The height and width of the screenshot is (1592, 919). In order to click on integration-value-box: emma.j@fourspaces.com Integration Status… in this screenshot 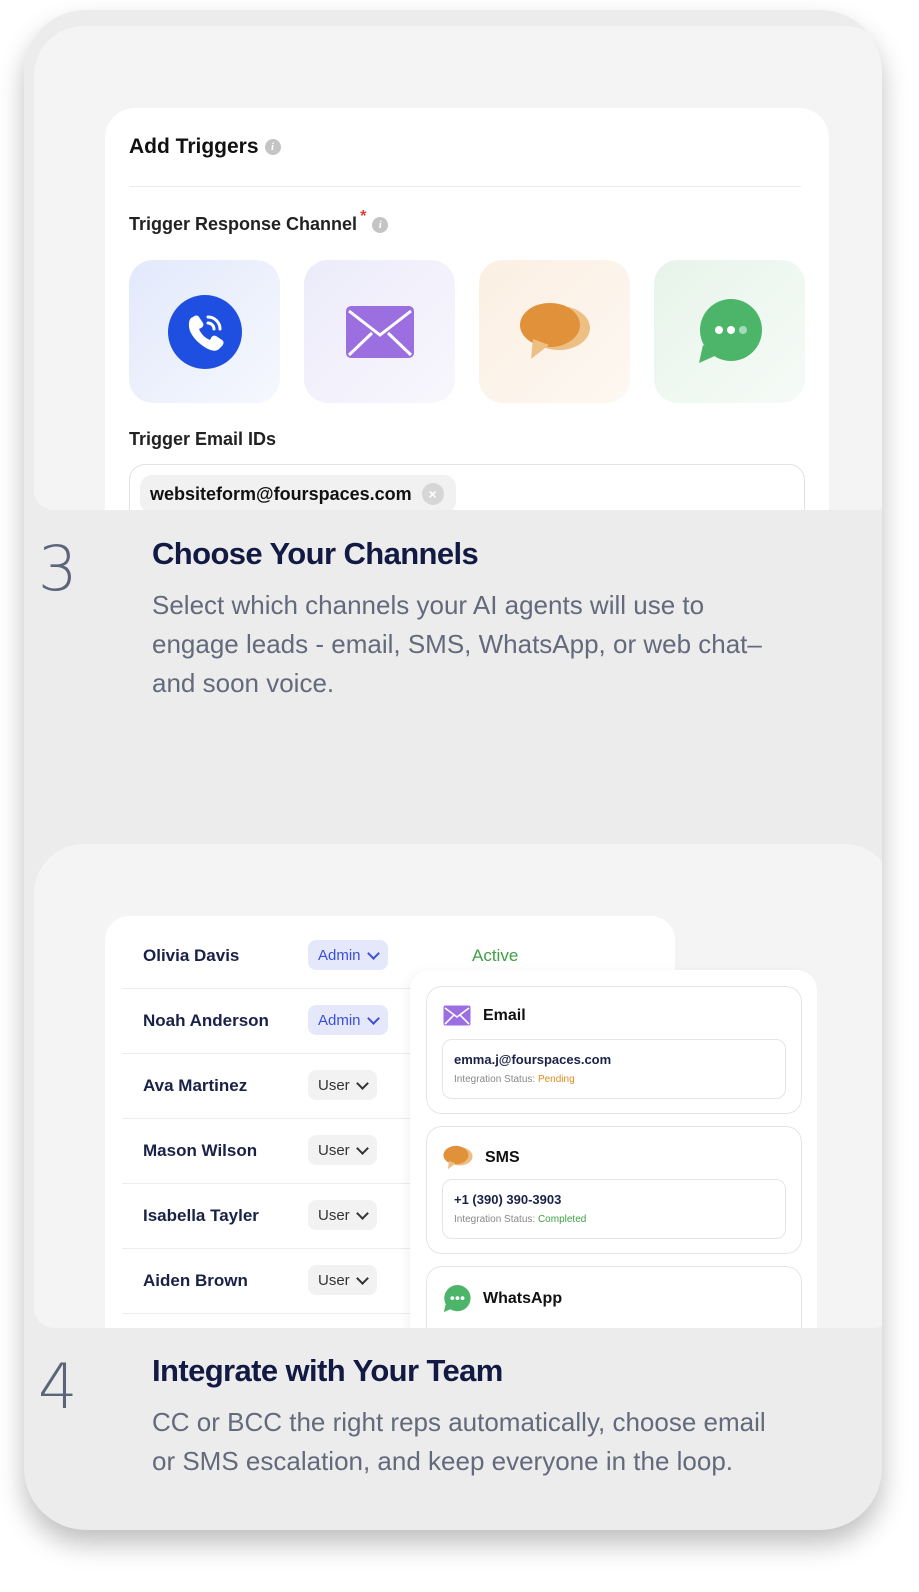, I will do `click(614, 1069)`.